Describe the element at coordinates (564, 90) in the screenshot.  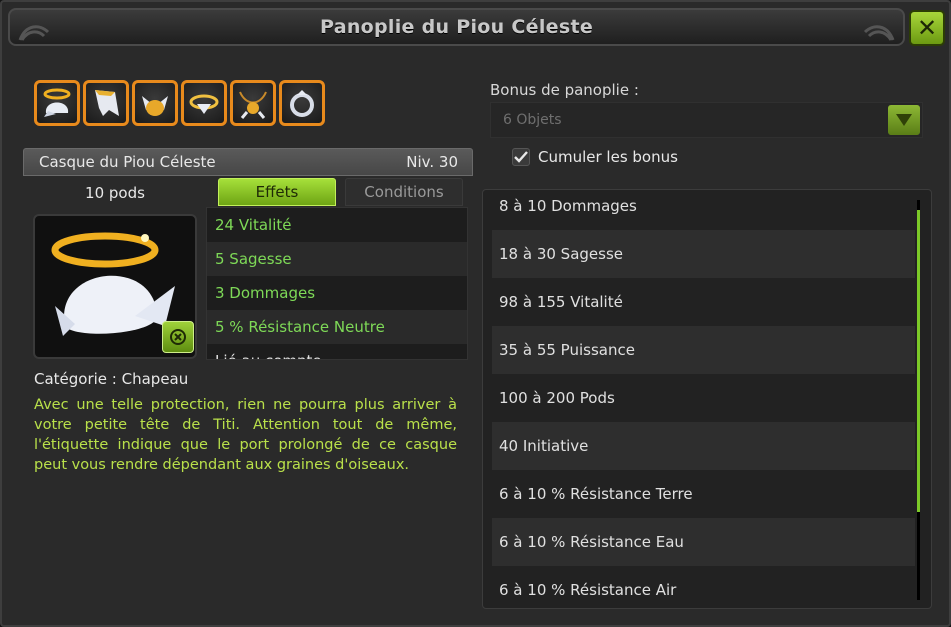
I see `set-bonus-label: Bonus de panoplie :` at that location.